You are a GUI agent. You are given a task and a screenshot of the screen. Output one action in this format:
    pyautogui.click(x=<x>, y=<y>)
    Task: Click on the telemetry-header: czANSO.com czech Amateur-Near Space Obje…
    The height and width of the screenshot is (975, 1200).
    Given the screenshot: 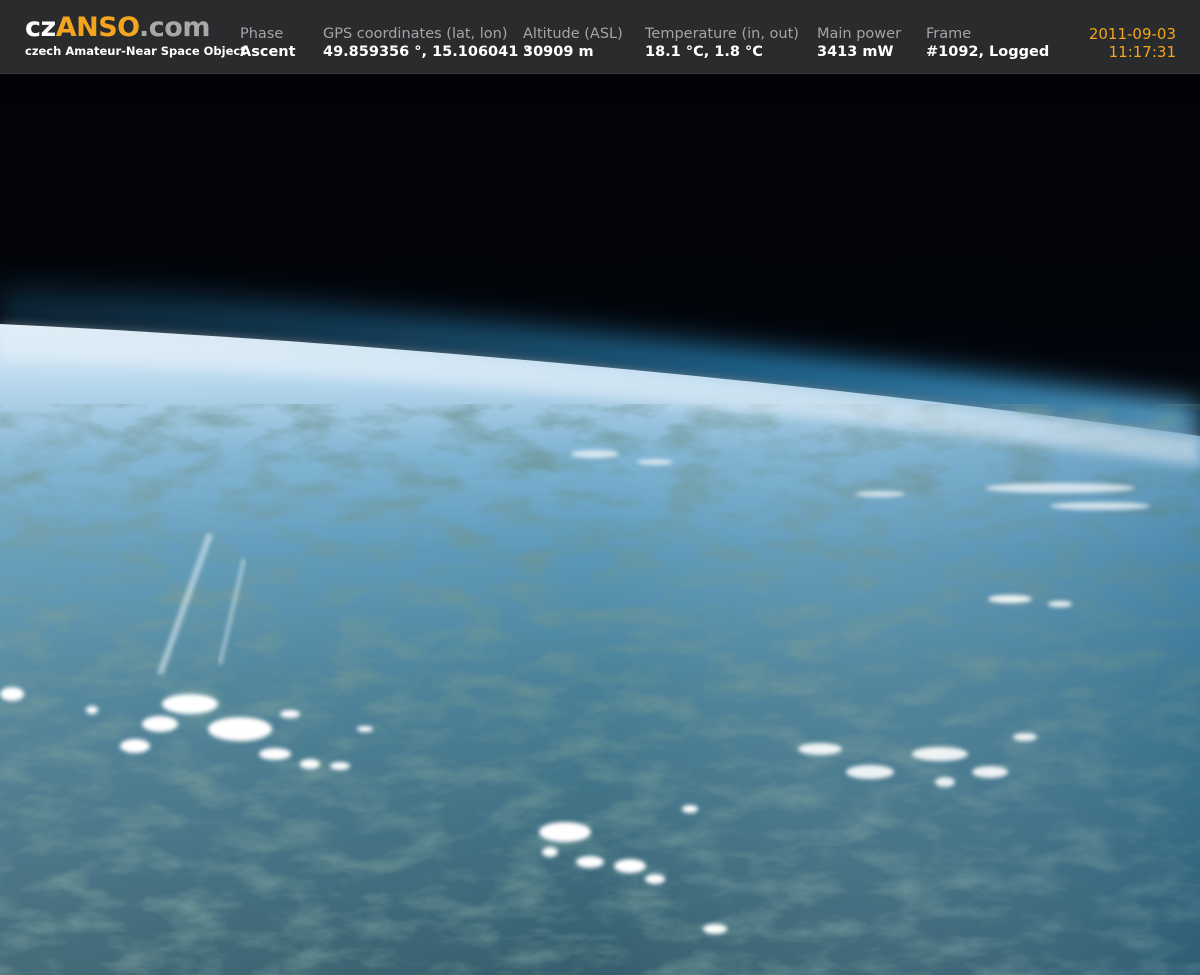 What is the action you would take?
    pyautogui.click(x=600, y=37)
    